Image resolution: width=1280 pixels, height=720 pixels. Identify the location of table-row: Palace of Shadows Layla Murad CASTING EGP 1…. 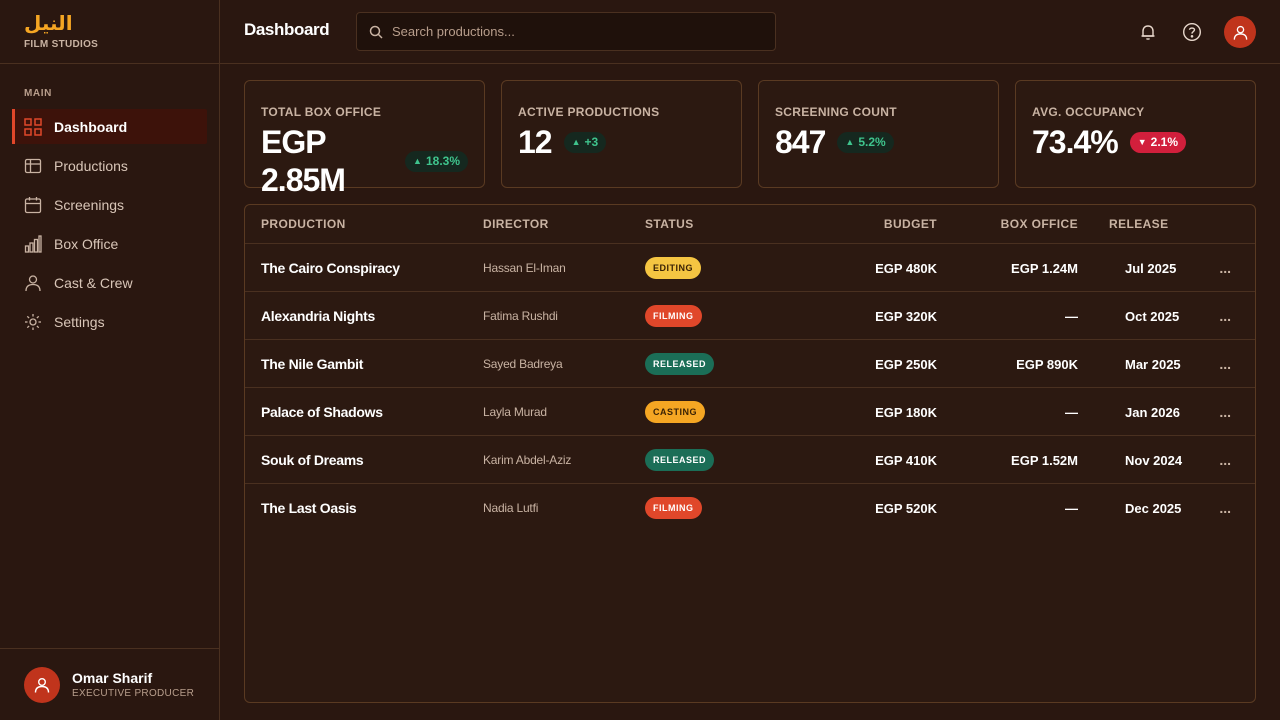
(750, 412).